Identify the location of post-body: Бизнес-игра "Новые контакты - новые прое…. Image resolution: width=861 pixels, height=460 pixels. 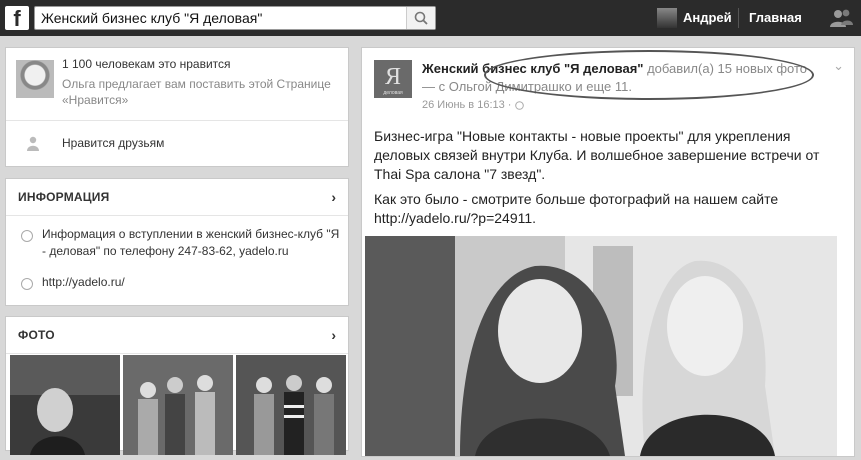
(609, 180).